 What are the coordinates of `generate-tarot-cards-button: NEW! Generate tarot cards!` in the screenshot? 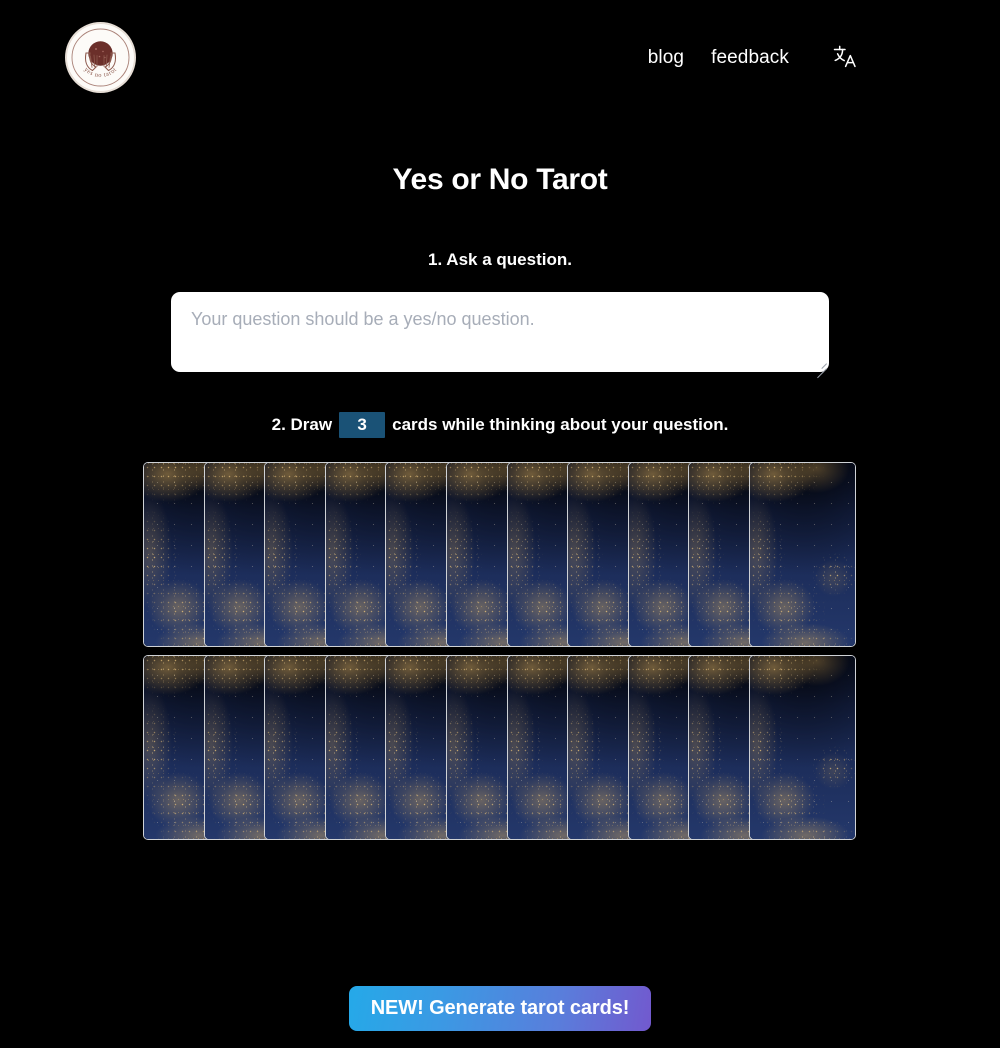 It's located at (500, 1008).